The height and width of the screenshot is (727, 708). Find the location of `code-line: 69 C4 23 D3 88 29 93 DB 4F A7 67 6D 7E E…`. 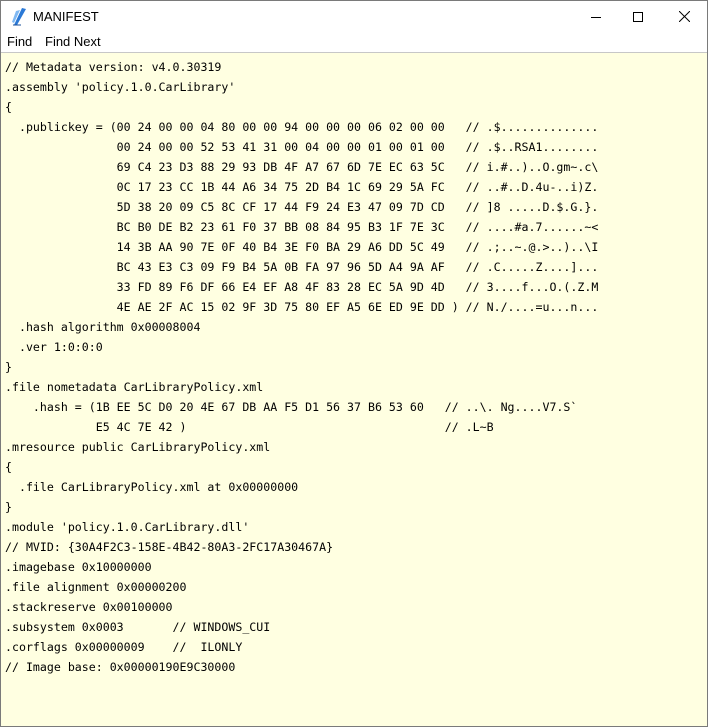

code-line: 69 C4 23 D3 88 29 93 DB 4F A7 67 6D 7E E… is located at coordinates (302, 167).